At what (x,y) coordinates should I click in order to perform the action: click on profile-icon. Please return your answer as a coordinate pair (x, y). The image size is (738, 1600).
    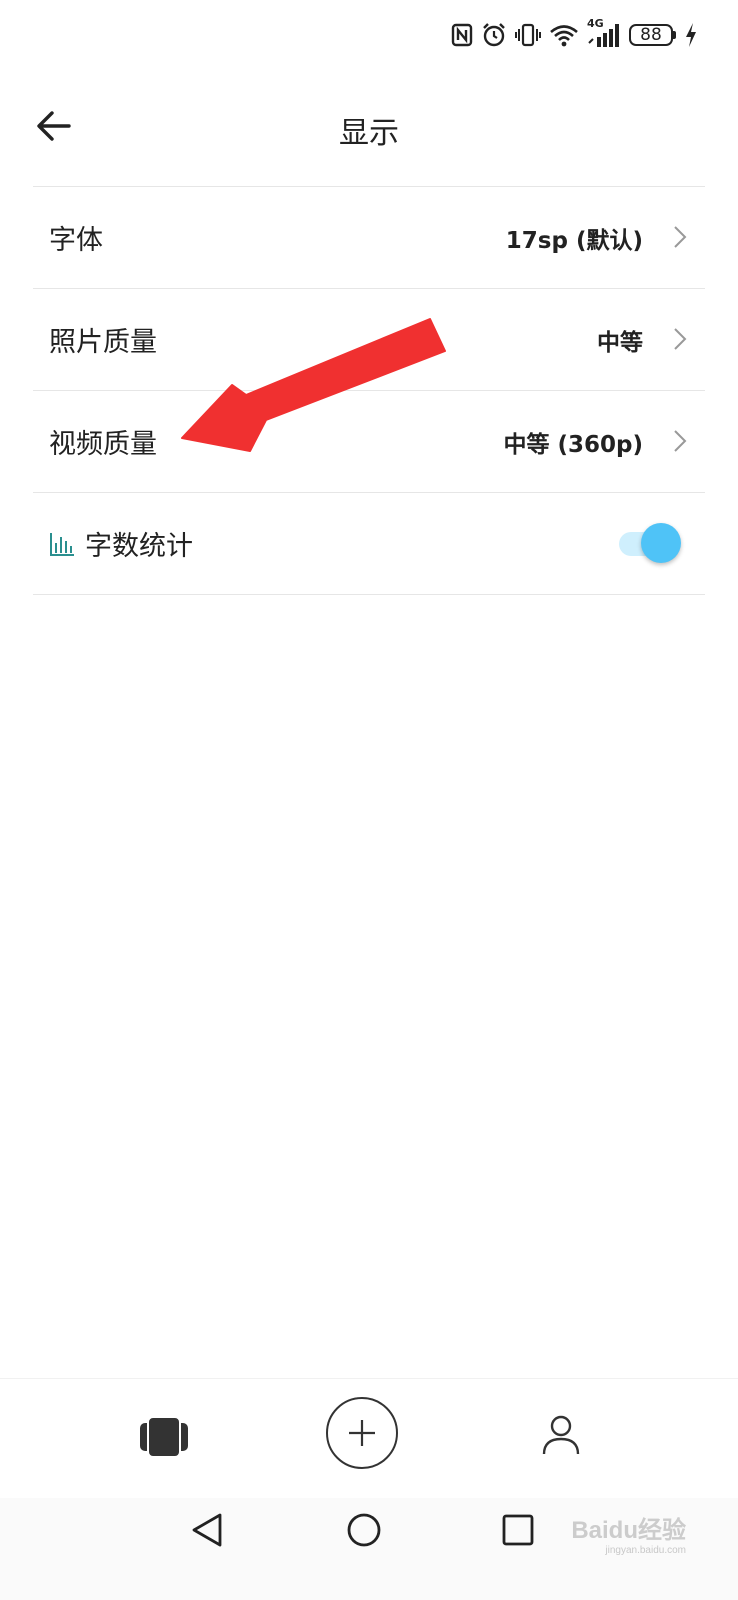
    Looking at the image, I should click on (561, 1435).